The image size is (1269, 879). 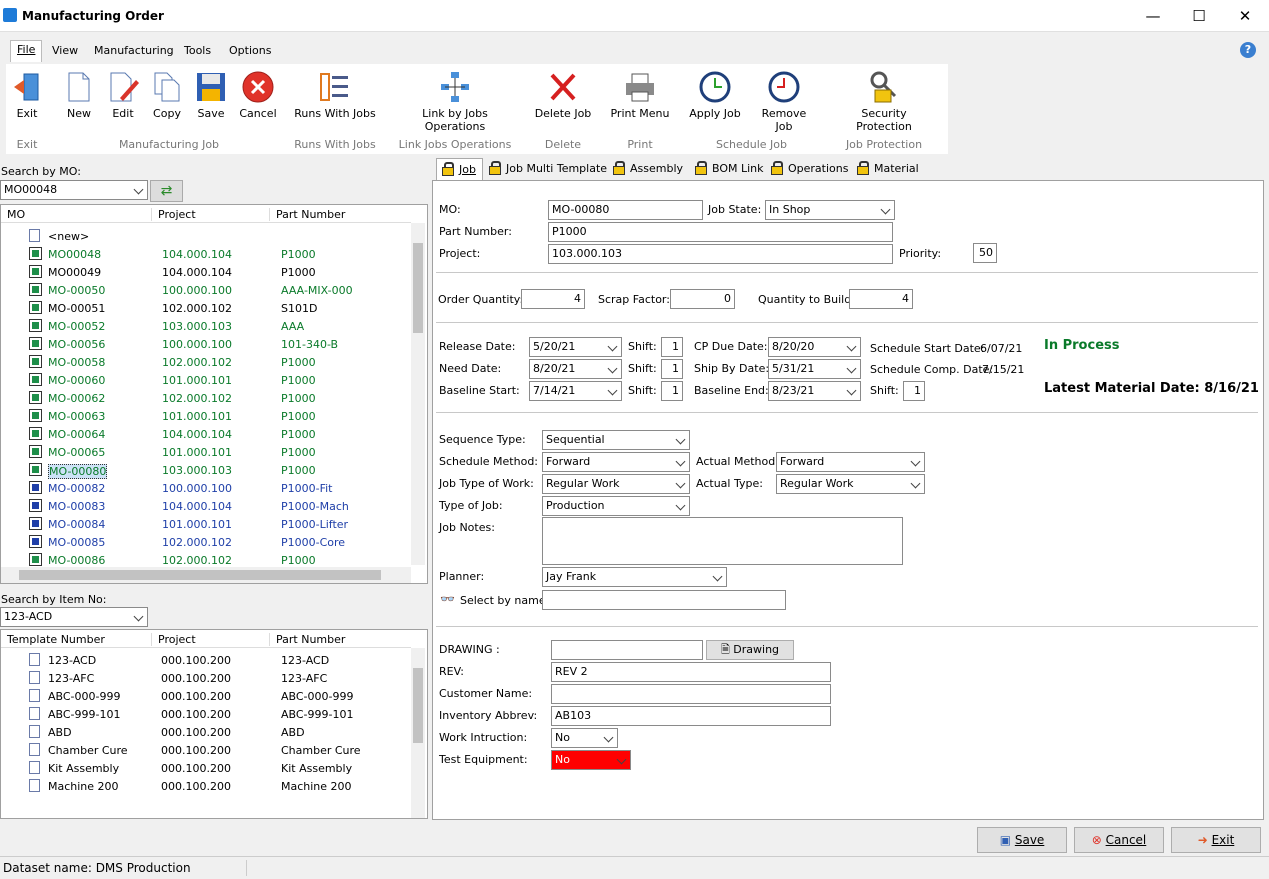 I want to click on menu-options: Options, so click(x=250, y=50).